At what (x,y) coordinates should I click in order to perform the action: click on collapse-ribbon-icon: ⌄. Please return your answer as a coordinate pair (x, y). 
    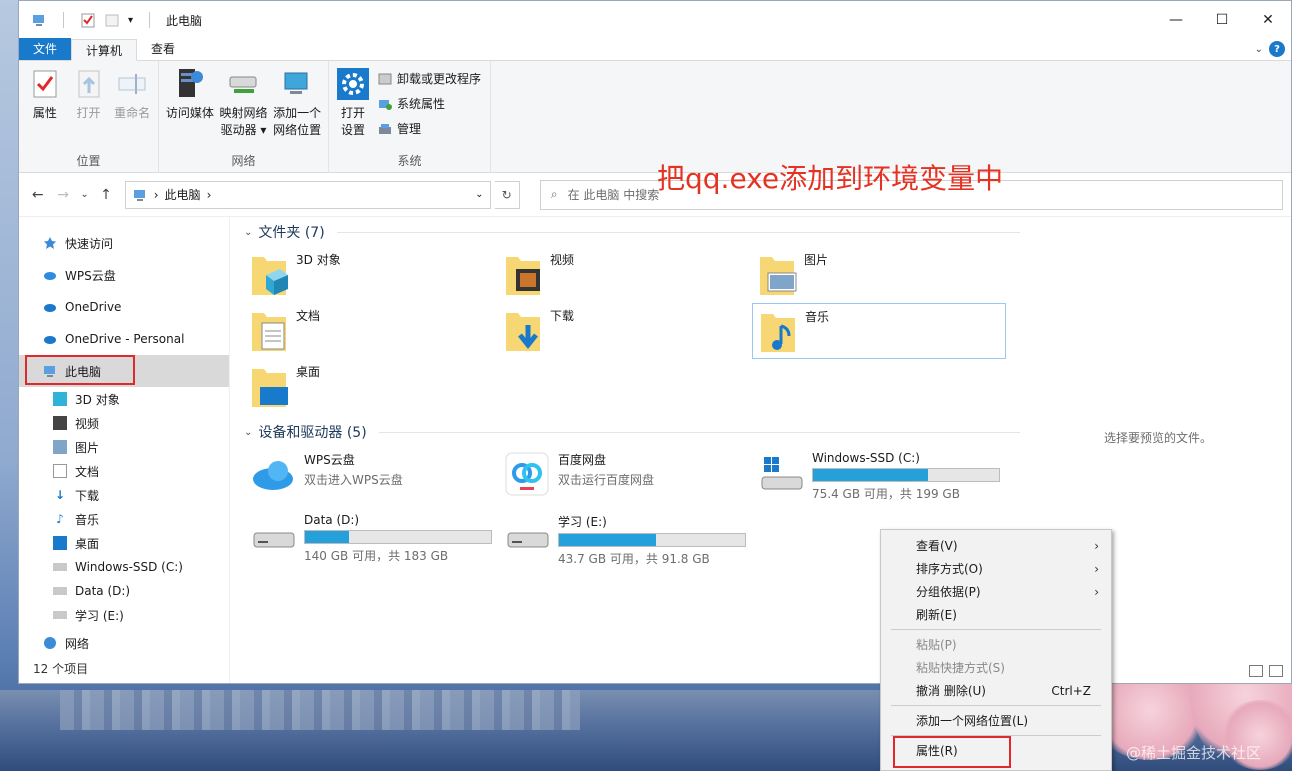
    Looking at the image, I should click on (1259, 49).